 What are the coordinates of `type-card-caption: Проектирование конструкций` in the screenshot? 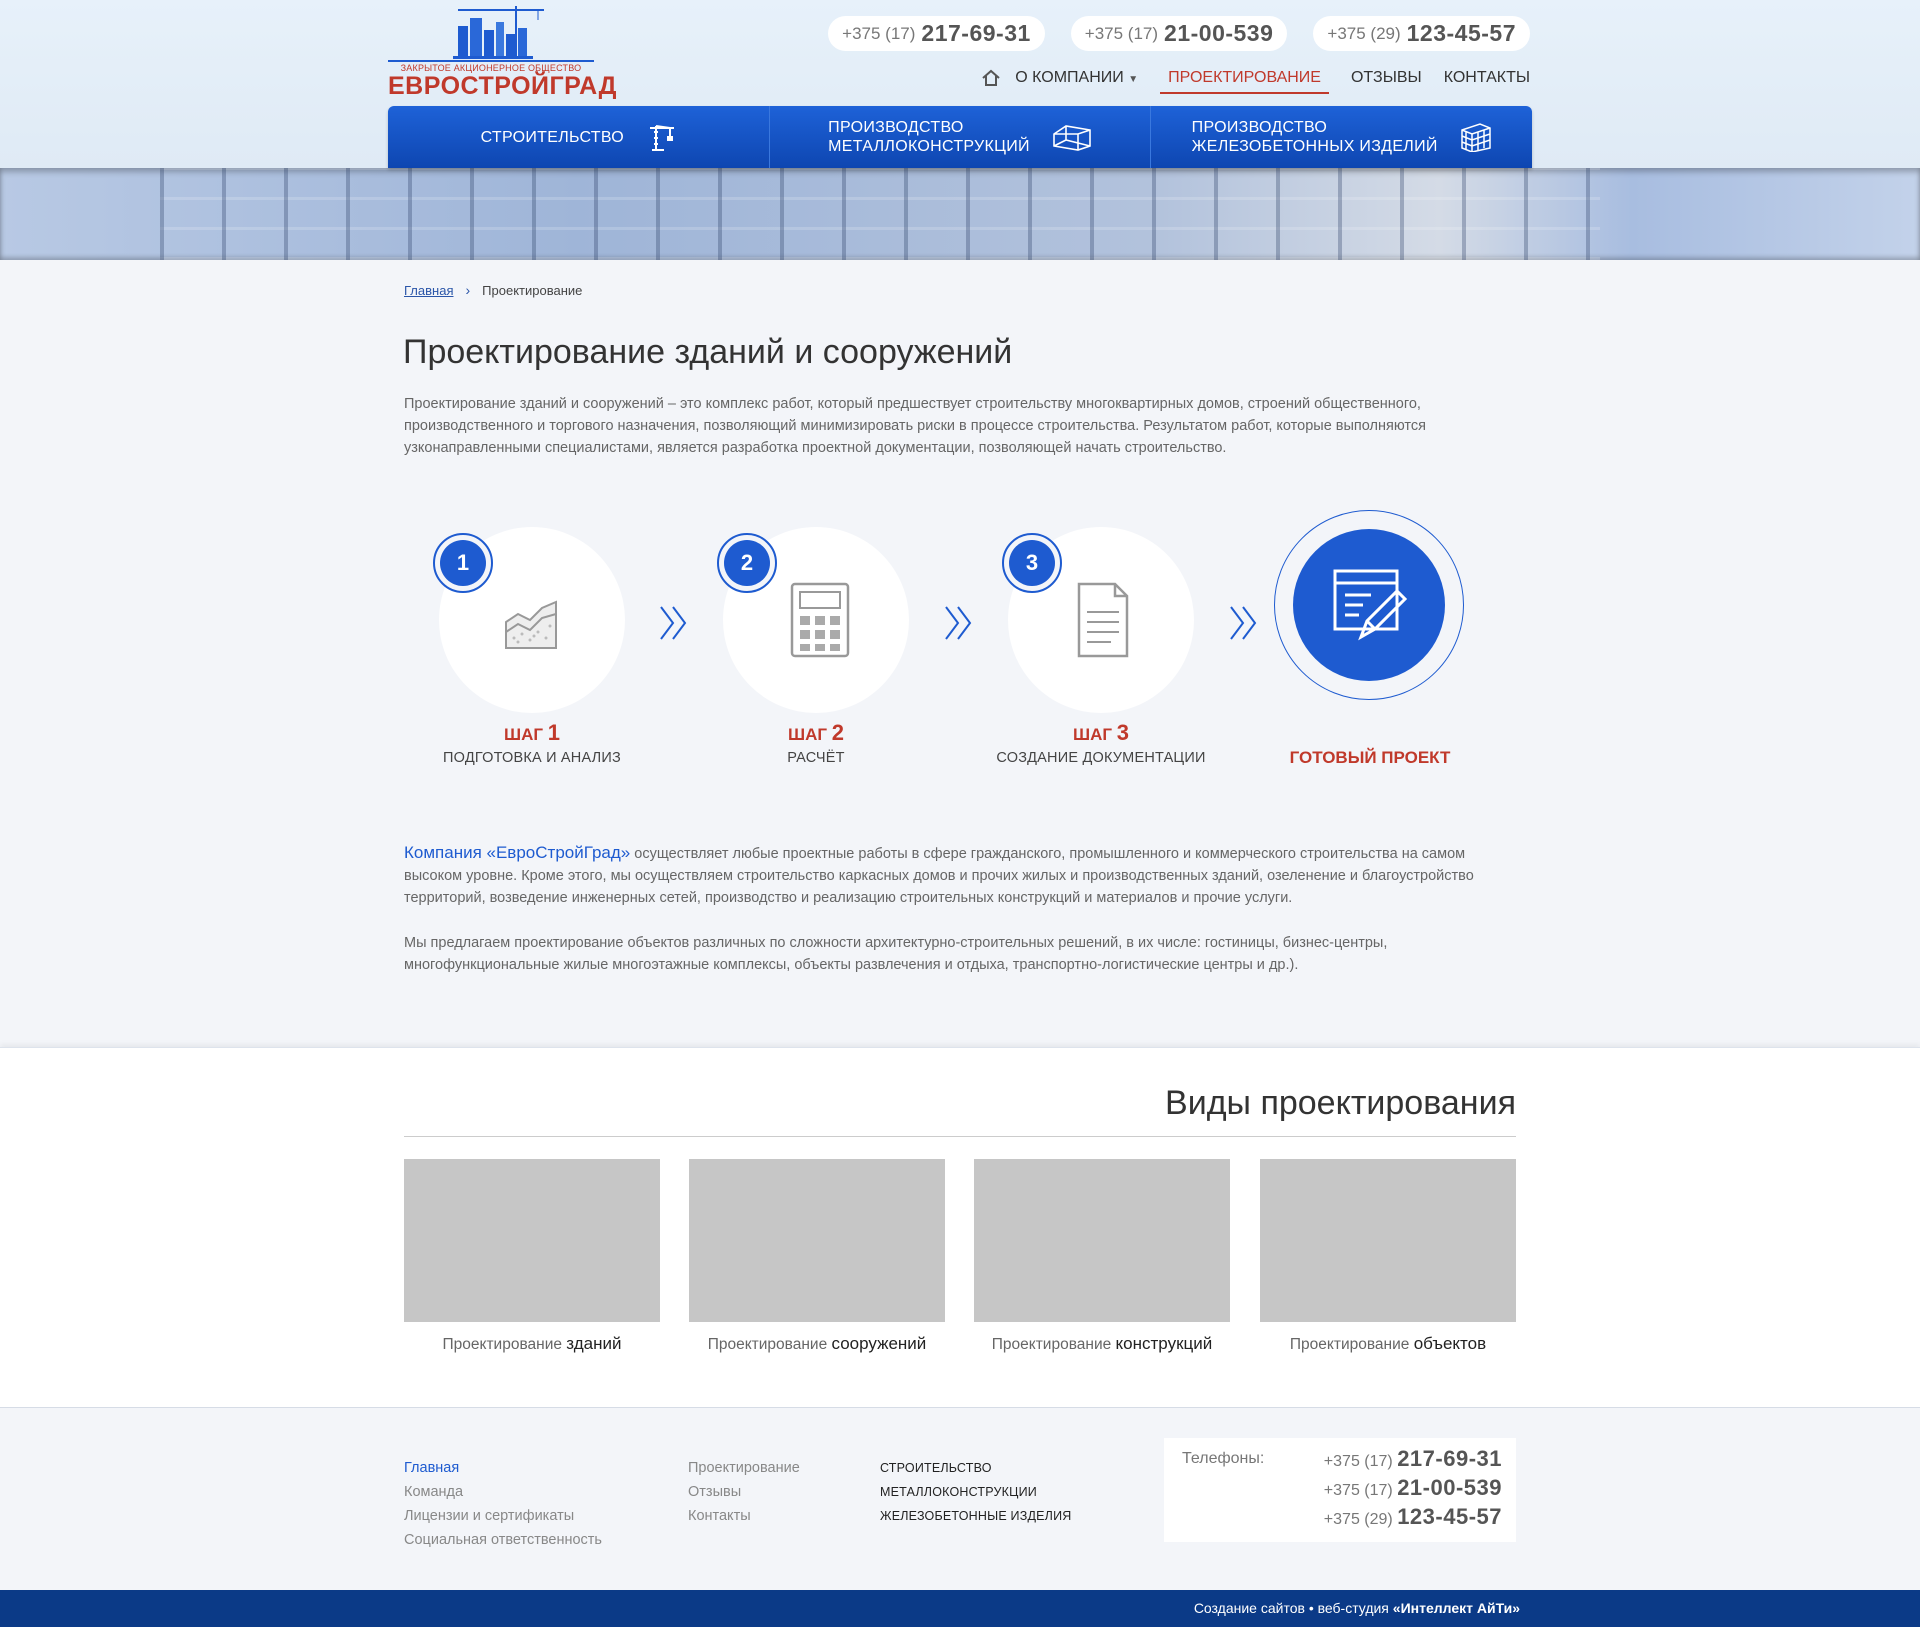 It's located at (1102, 1344).